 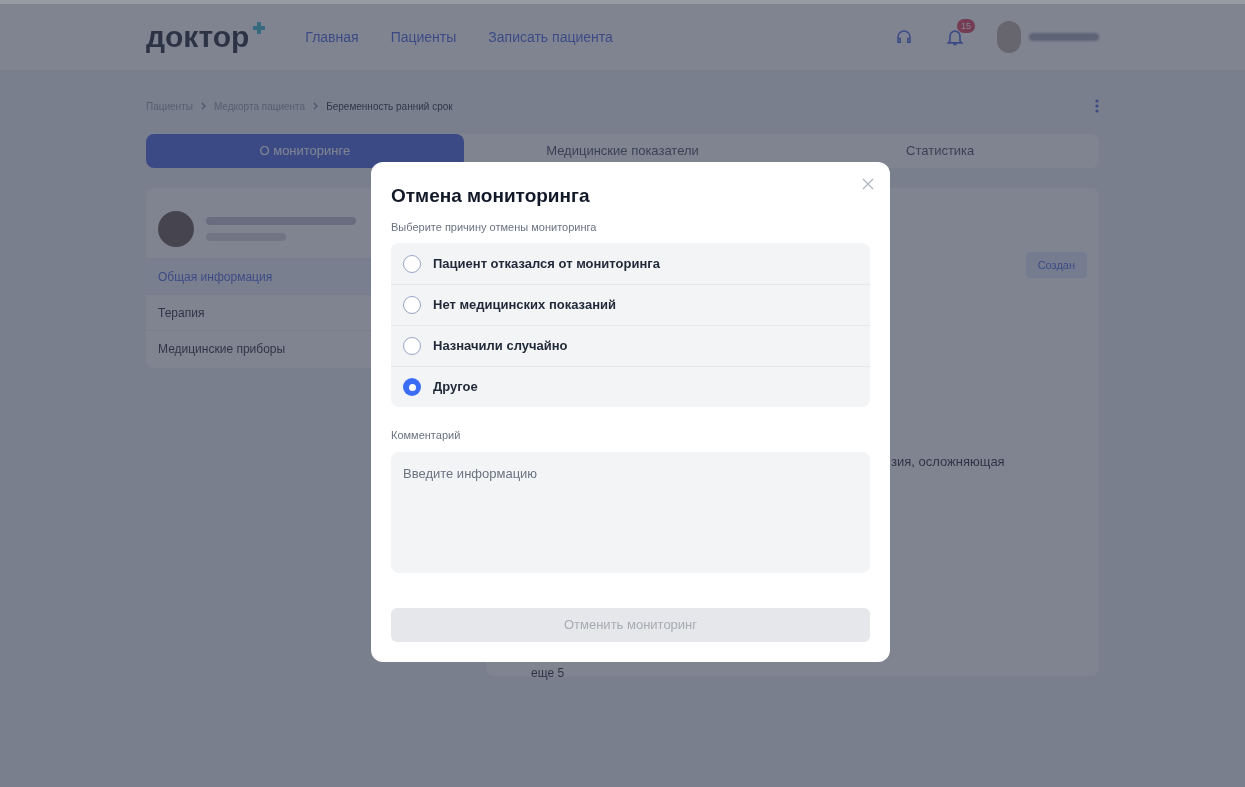 What do you see at coordinates (622, 151) in the screenshot?
I see `tab: Медицинские показатели` at bounding box center [622, 151].